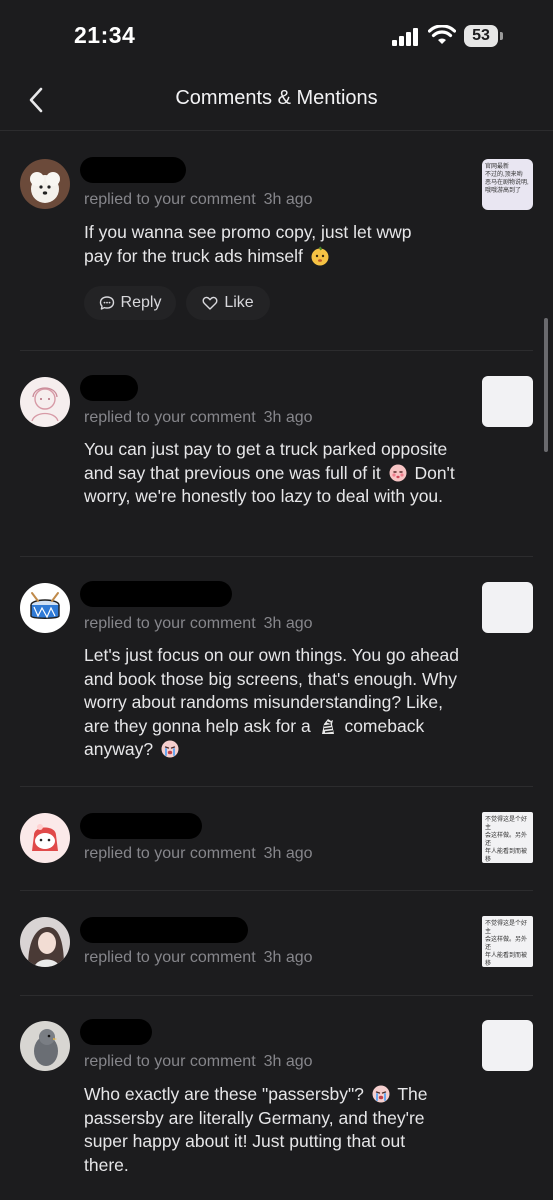  What do you see at coordinates (327, 726) in the screenshot?
I see `zebra-emoji` at bounding box center [327, 726].